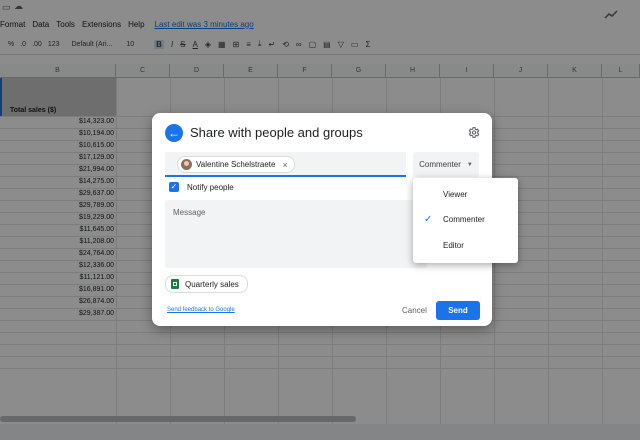  What do you see at coordinates (453, 245) in the screenshot?
I see `role-option-editor: Editor` at bounding box center [453, 245].